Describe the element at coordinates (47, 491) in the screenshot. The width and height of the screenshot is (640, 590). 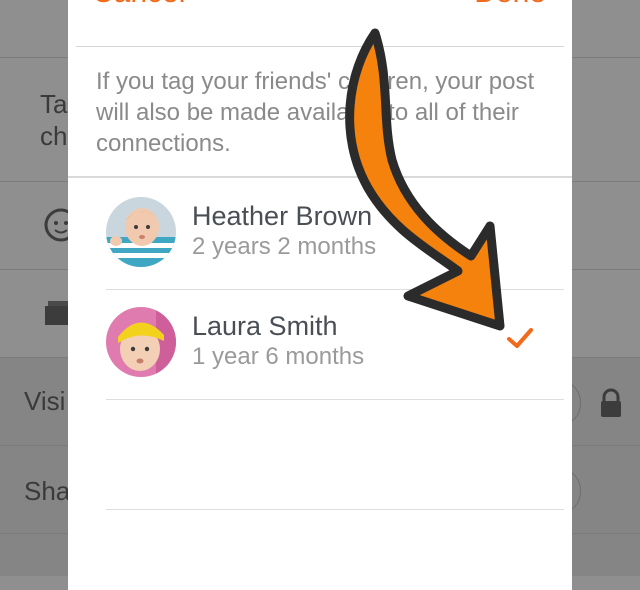
I see `bg-share-label: Sha` at that location.